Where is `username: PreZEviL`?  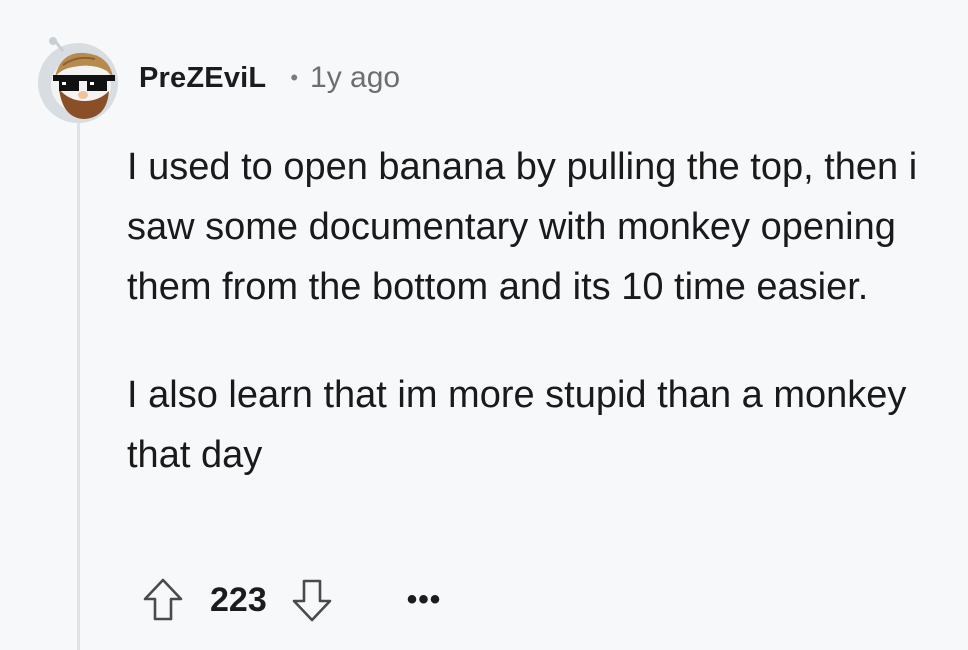 username: PreZEviL is located at coordinates (202, 78).